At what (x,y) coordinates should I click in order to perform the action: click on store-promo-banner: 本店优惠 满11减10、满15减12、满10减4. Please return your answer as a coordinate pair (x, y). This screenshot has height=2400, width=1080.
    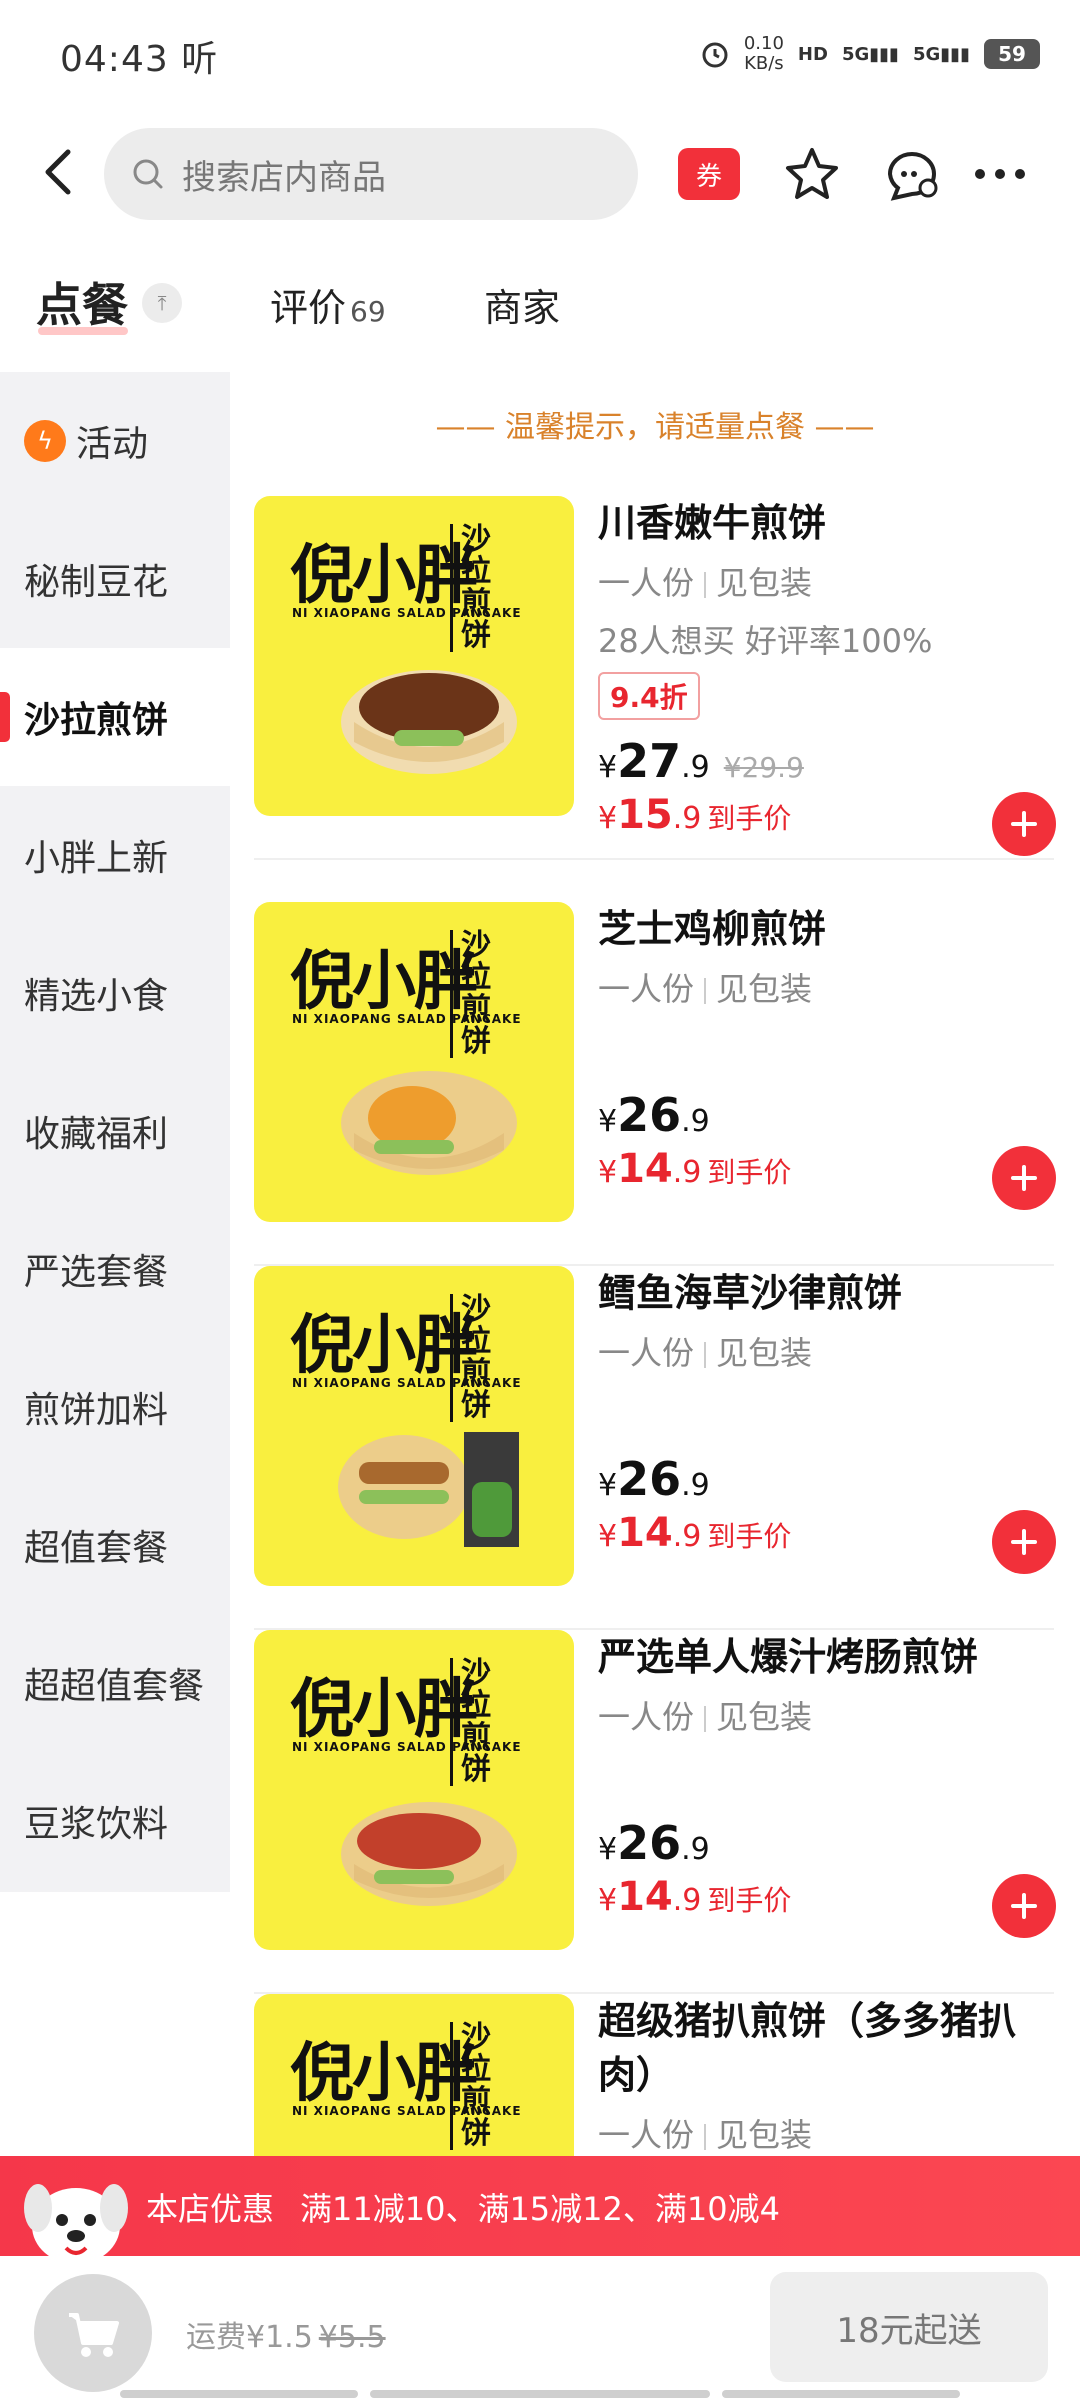
    Looking at the image, I should click on (540, 2206).